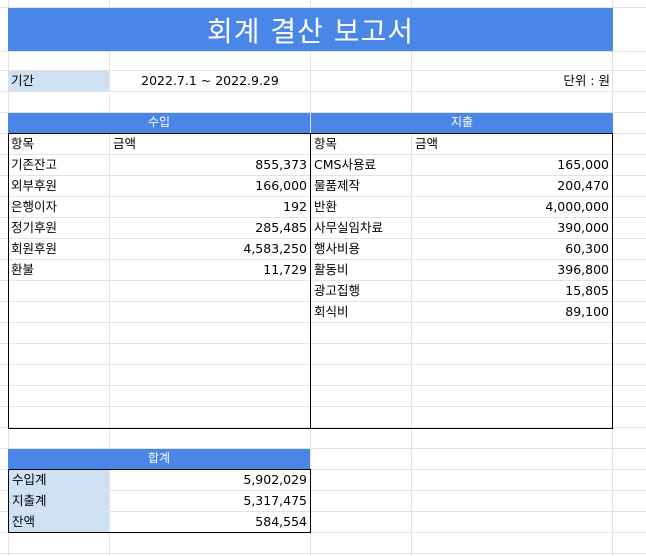 This screenshot has height=556, width=646. I want to click on summary-header: 합계, so click(159, 459).